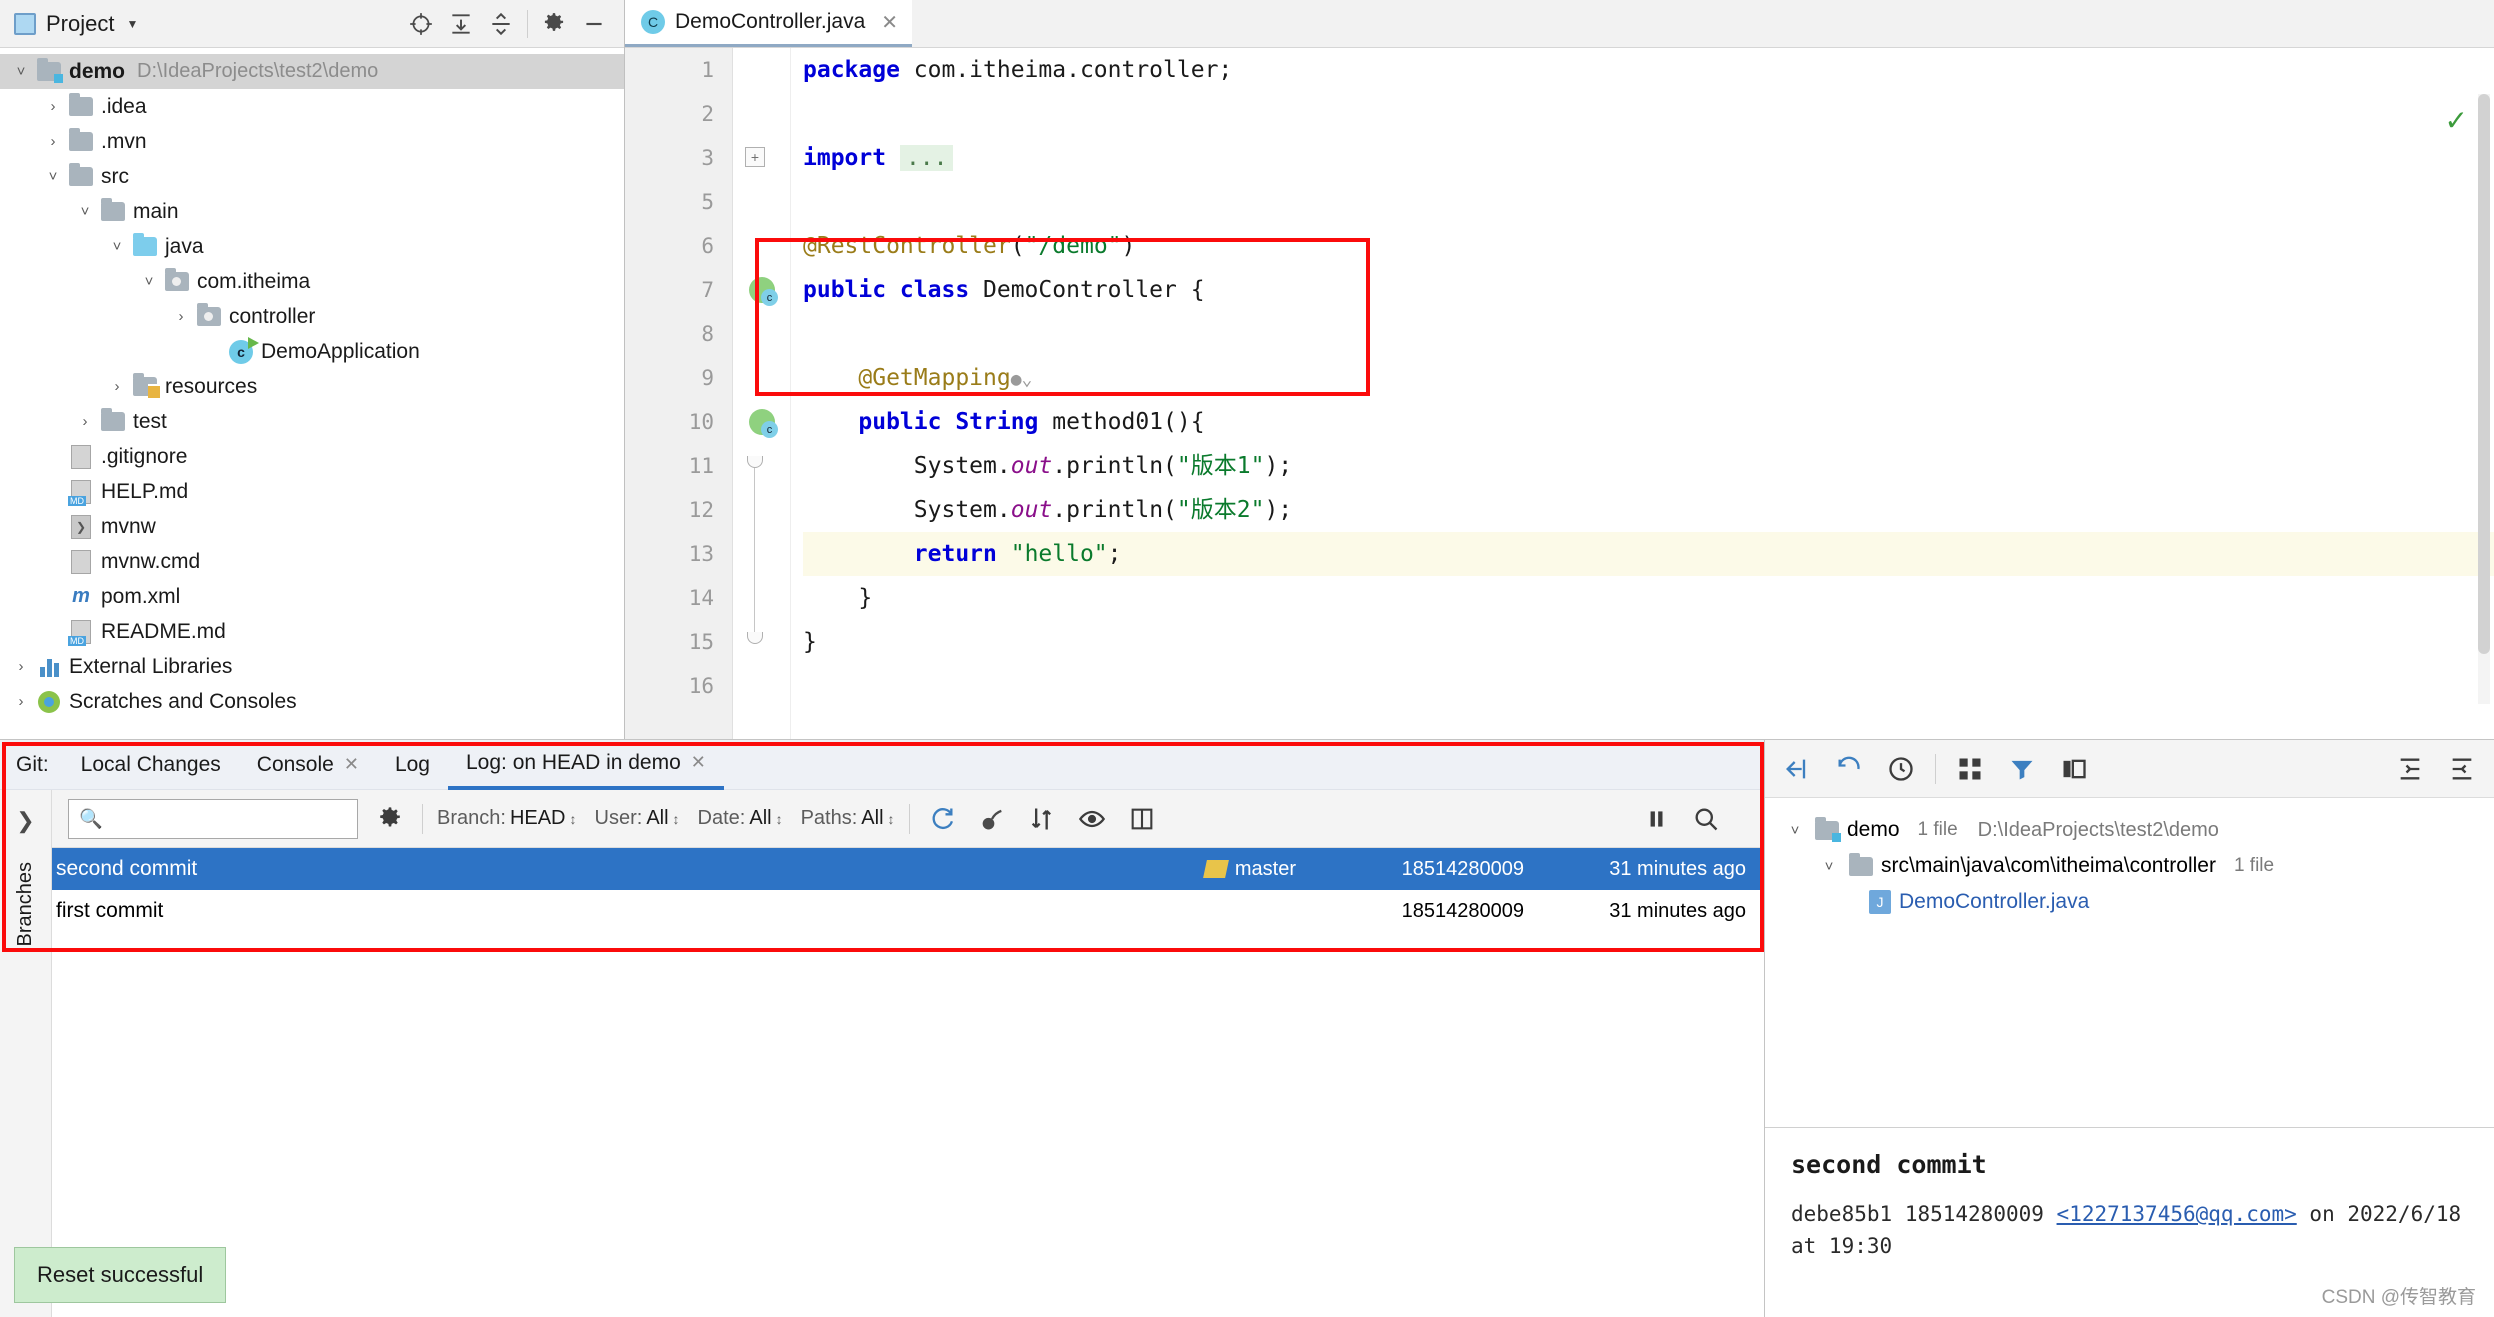 This screenshot has width=2494, height=1317. Describe the element at coordinates (585, 765) in the screenshot. I see `git-tab: Log: on HEAD in demo ✕` at that location.